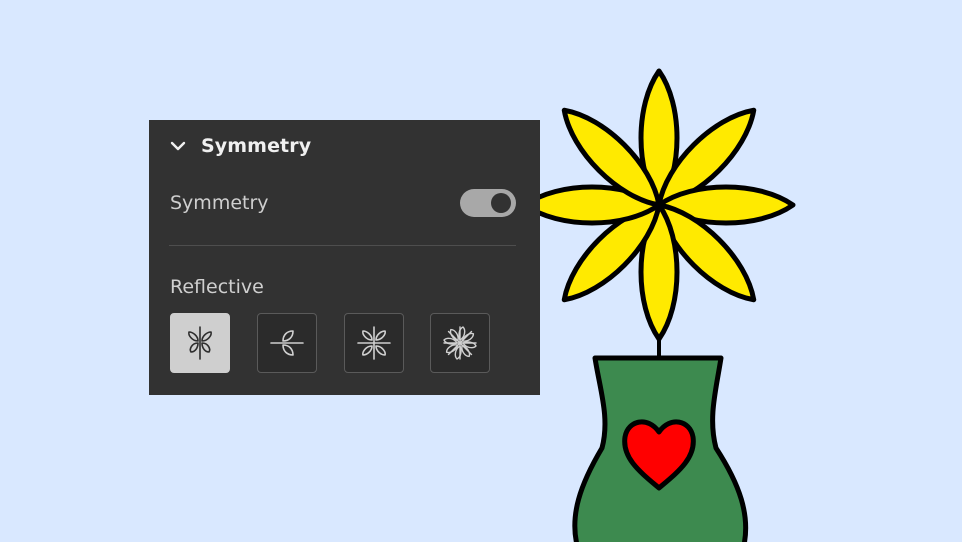 This screenshot has width=962, height=542. I want to click on radial-reflection-button, so click(460, 343).